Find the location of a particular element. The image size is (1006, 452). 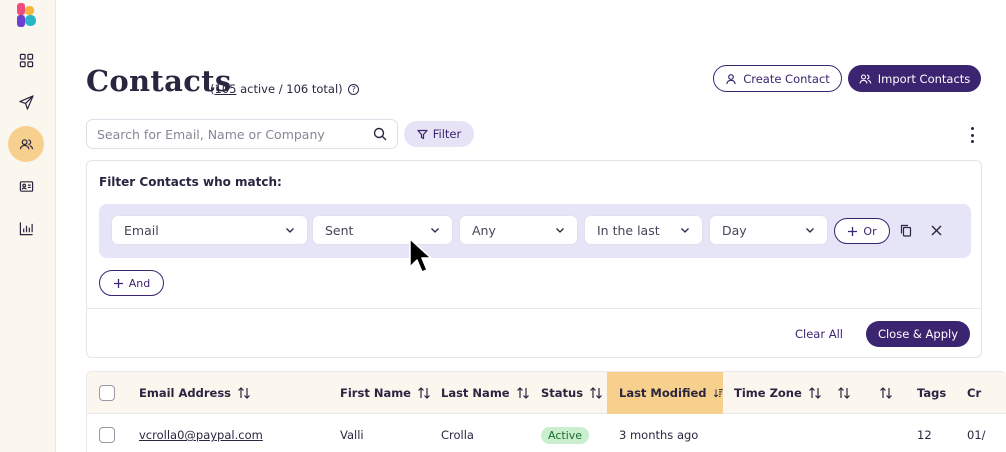

bar-chart-icon is located at coordinates (26, 228).